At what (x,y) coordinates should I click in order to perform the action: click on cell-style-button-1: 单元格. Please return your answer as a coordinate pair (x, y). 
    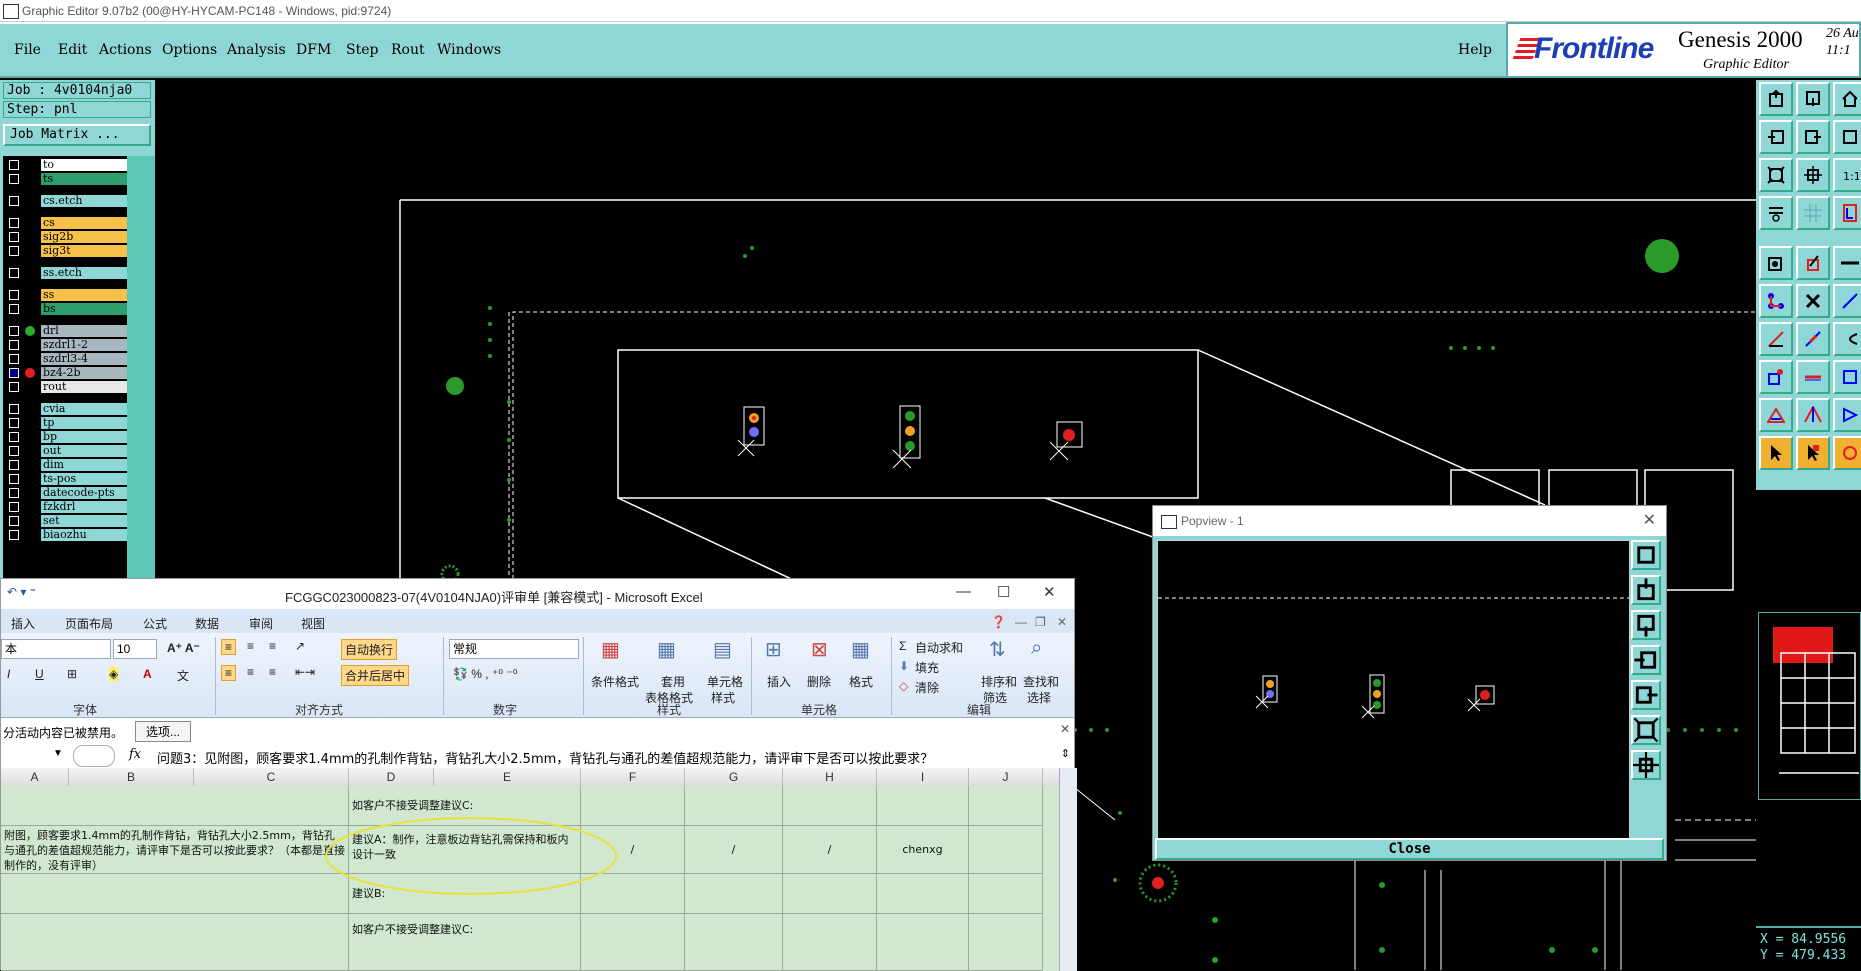
    Looking at the image, I should click on (725, 681).